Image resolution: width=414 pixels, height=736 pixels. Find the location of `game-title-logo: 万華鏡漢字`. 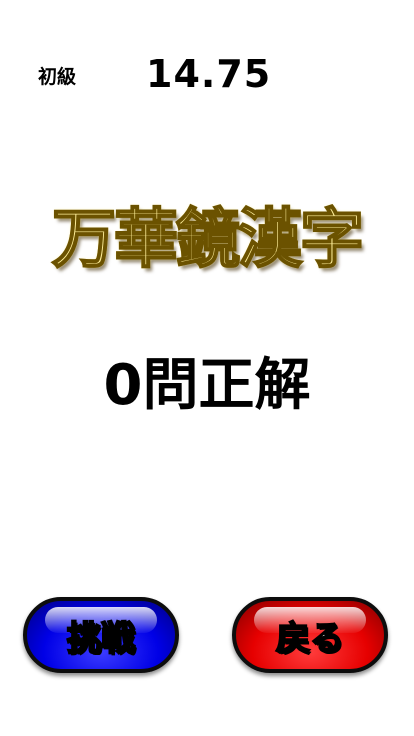

game-title-logo: 万華鏡漢字 is located at coordinates (207, 234).